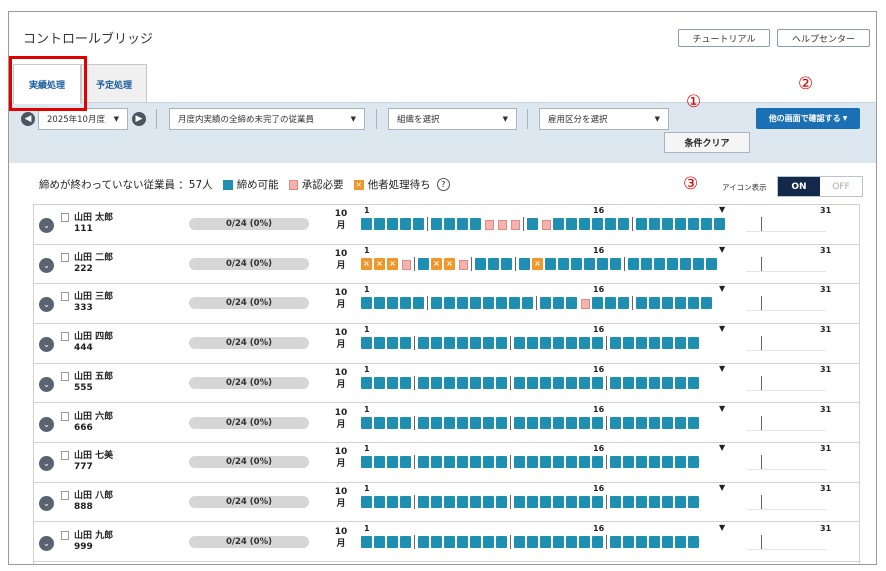 The height and width of the screenshot is (571, 886). I want to click on day-approval-document-icon, so click(545, 224).